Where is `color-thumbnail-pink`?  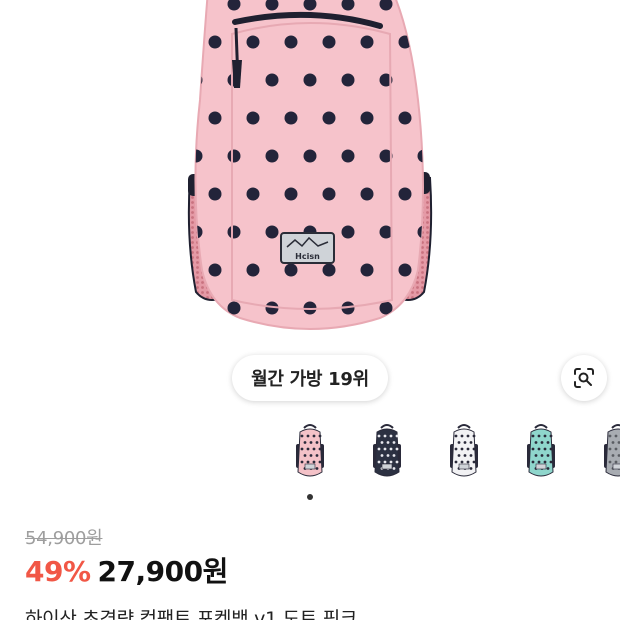
color-thumbnail-pink is located at coordinates (310, 453).